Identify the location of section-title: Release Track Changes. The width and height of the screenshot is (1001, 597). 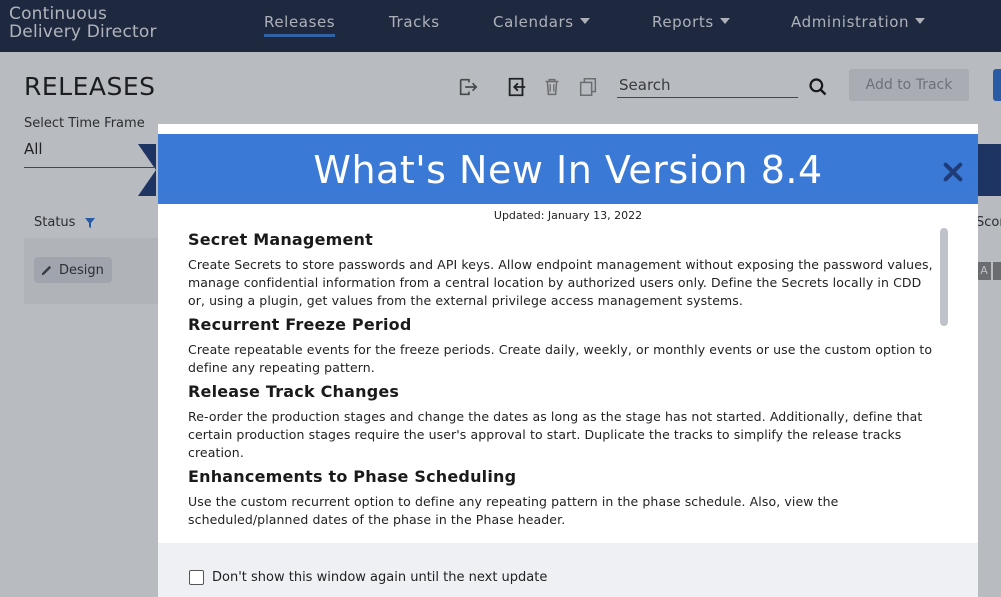
(294, 391).